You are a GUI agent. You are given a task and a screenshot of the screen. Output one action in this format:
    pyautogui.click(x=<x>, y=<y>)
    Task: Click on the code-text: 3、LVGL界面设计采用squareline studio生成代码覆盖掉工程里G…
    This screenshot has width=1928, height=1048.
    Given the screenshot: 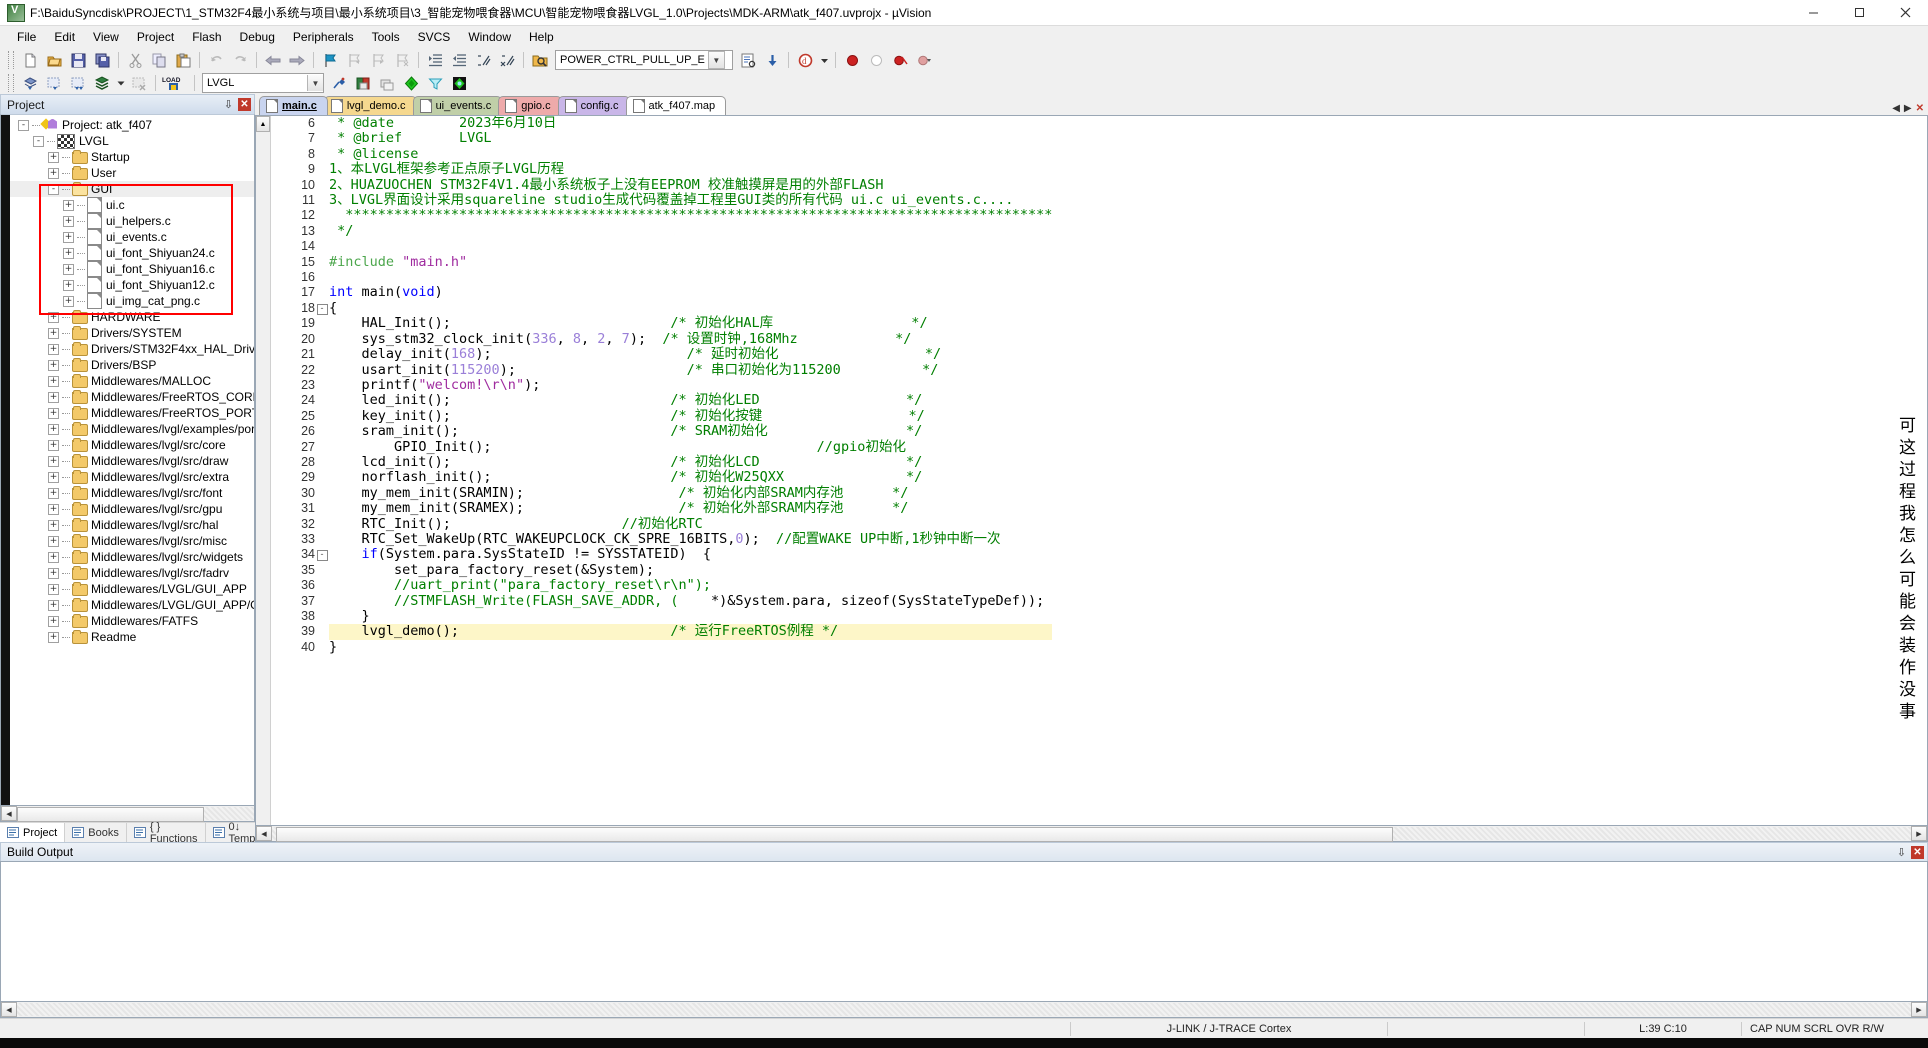 What is the action you would take?
    pyautogui.click(x=690, y=200)
    